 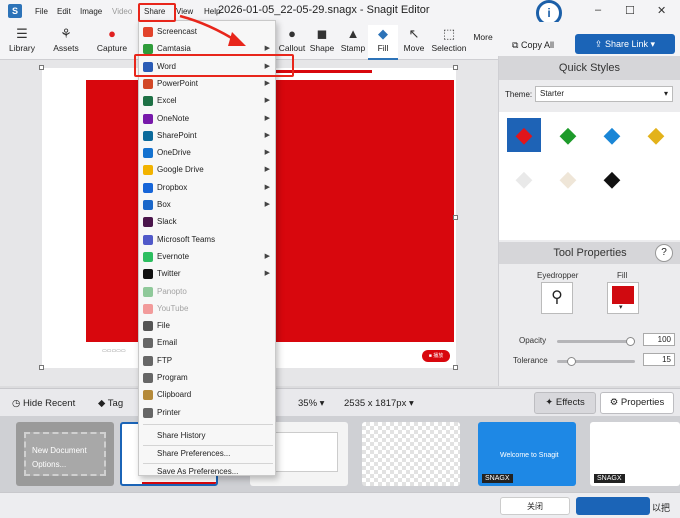 I want to click on share-link-label: Share Link, so click(x=626, y=44).